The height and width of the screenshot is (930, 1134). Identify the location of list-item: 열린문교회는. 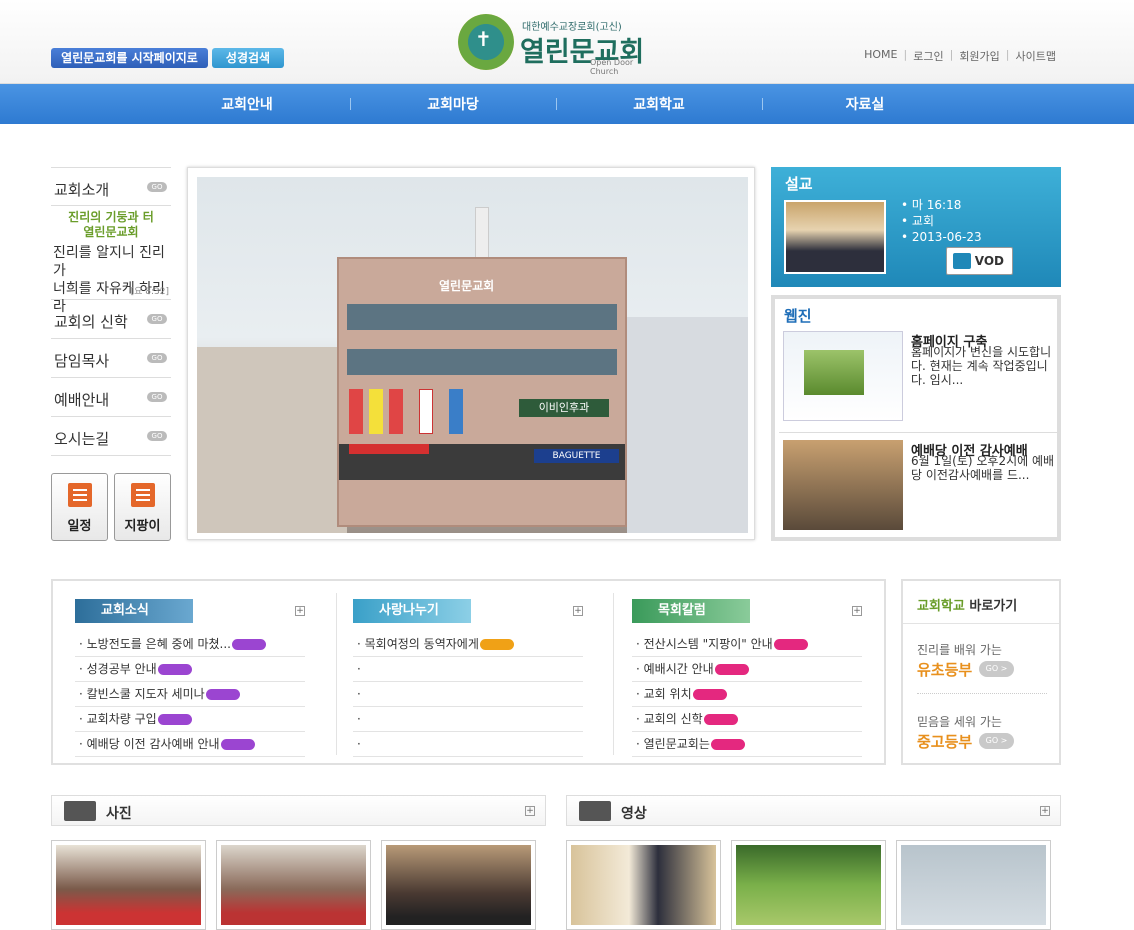
(747, 744).